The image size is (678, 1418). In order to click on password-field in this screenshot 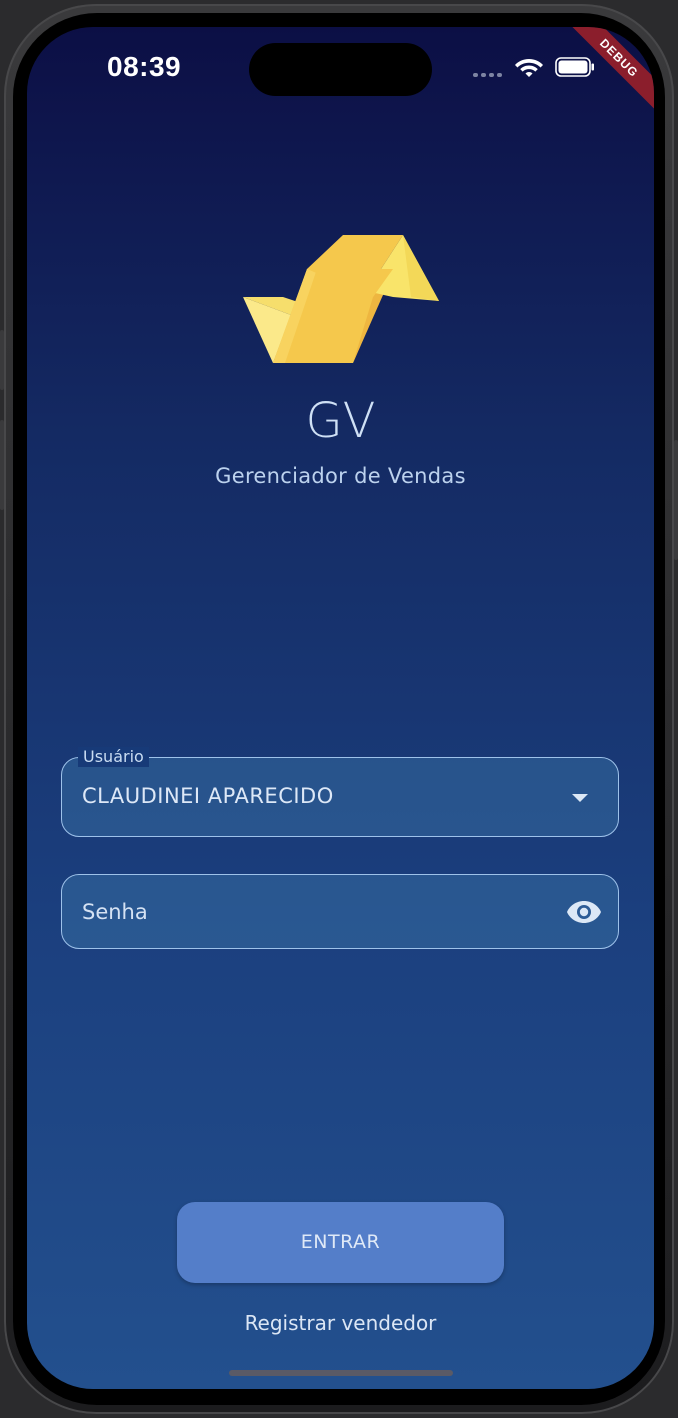, I will do `click(340, 911)`.